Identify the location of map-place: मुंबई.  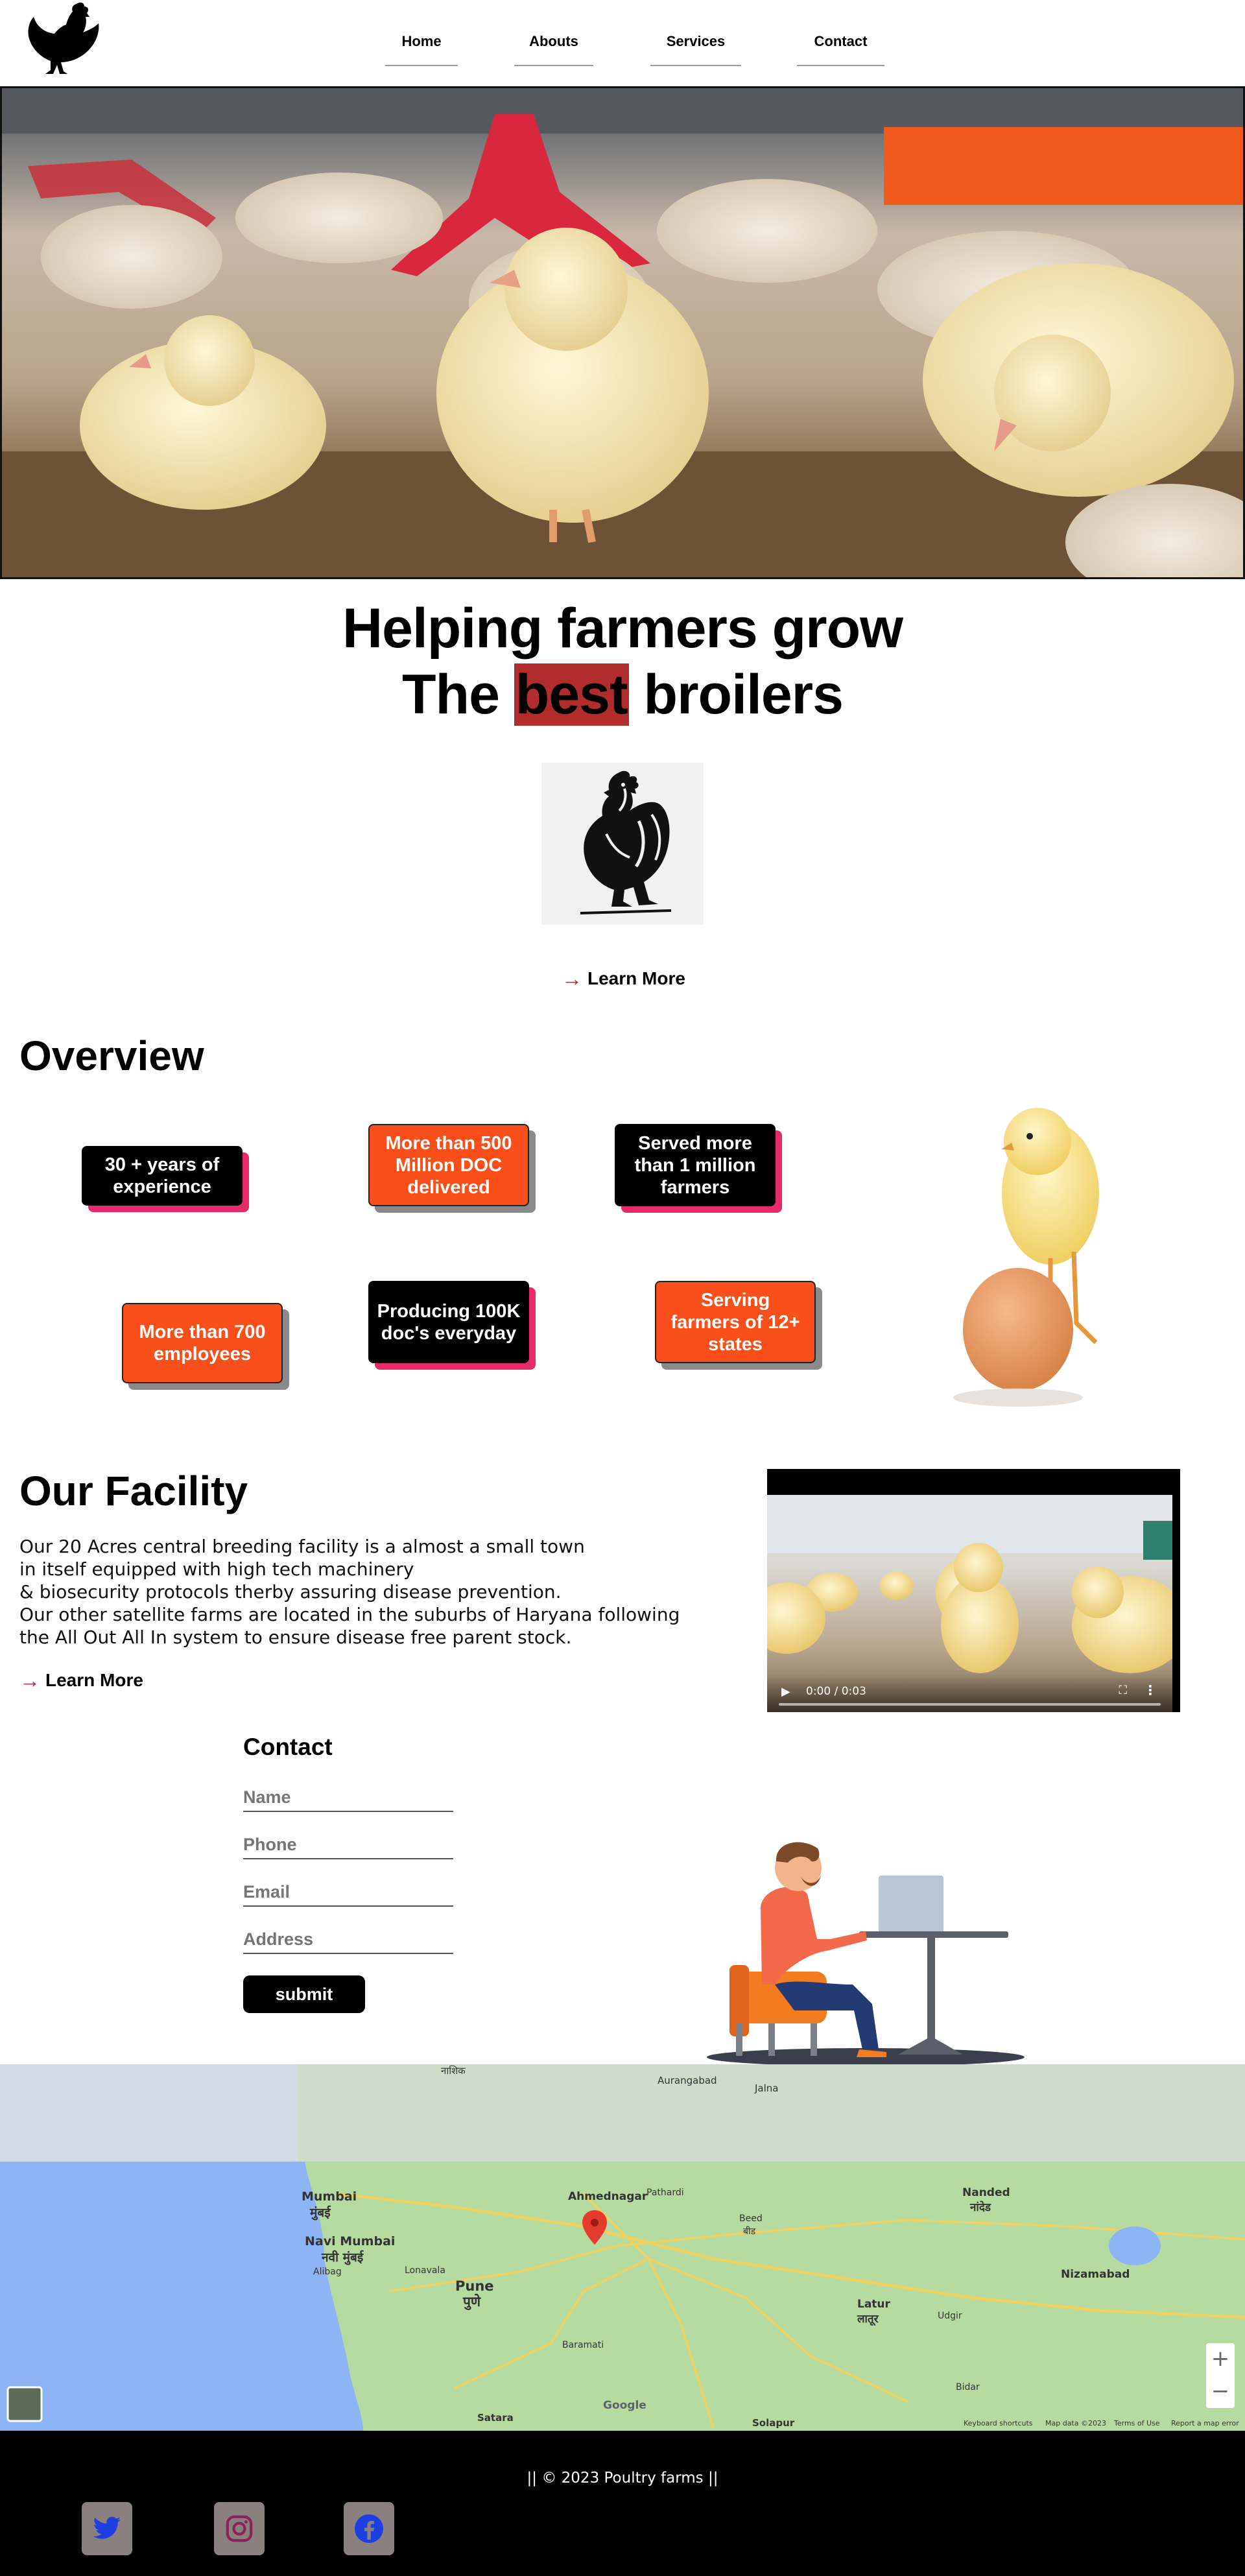
(320, 2213).